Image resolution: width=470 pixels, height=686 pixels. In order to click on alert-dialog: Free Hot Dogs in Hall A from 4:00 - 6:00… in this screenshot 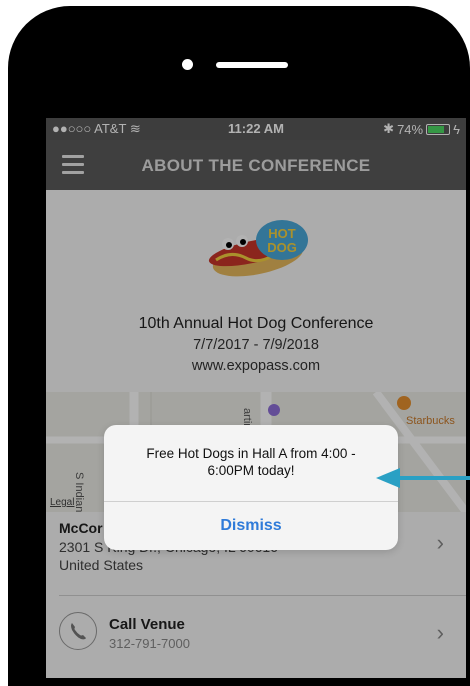, I will do `click(251, 487)`.